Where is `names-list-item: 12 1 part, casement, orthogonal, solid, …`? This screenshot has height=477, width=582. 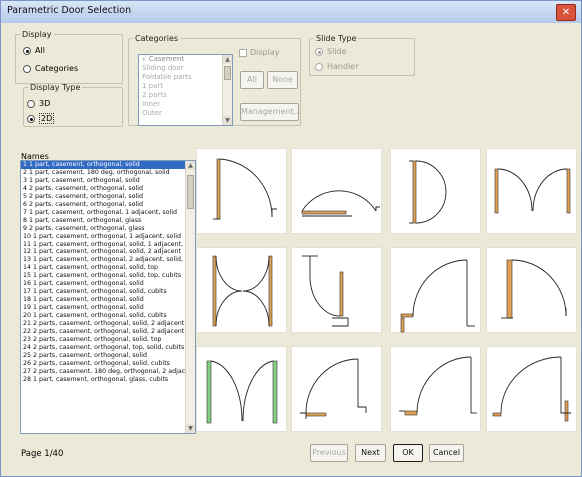 names-list-item: 12 1 part, casement, orthogonal, solid, … is located at coordinates (103, 252).